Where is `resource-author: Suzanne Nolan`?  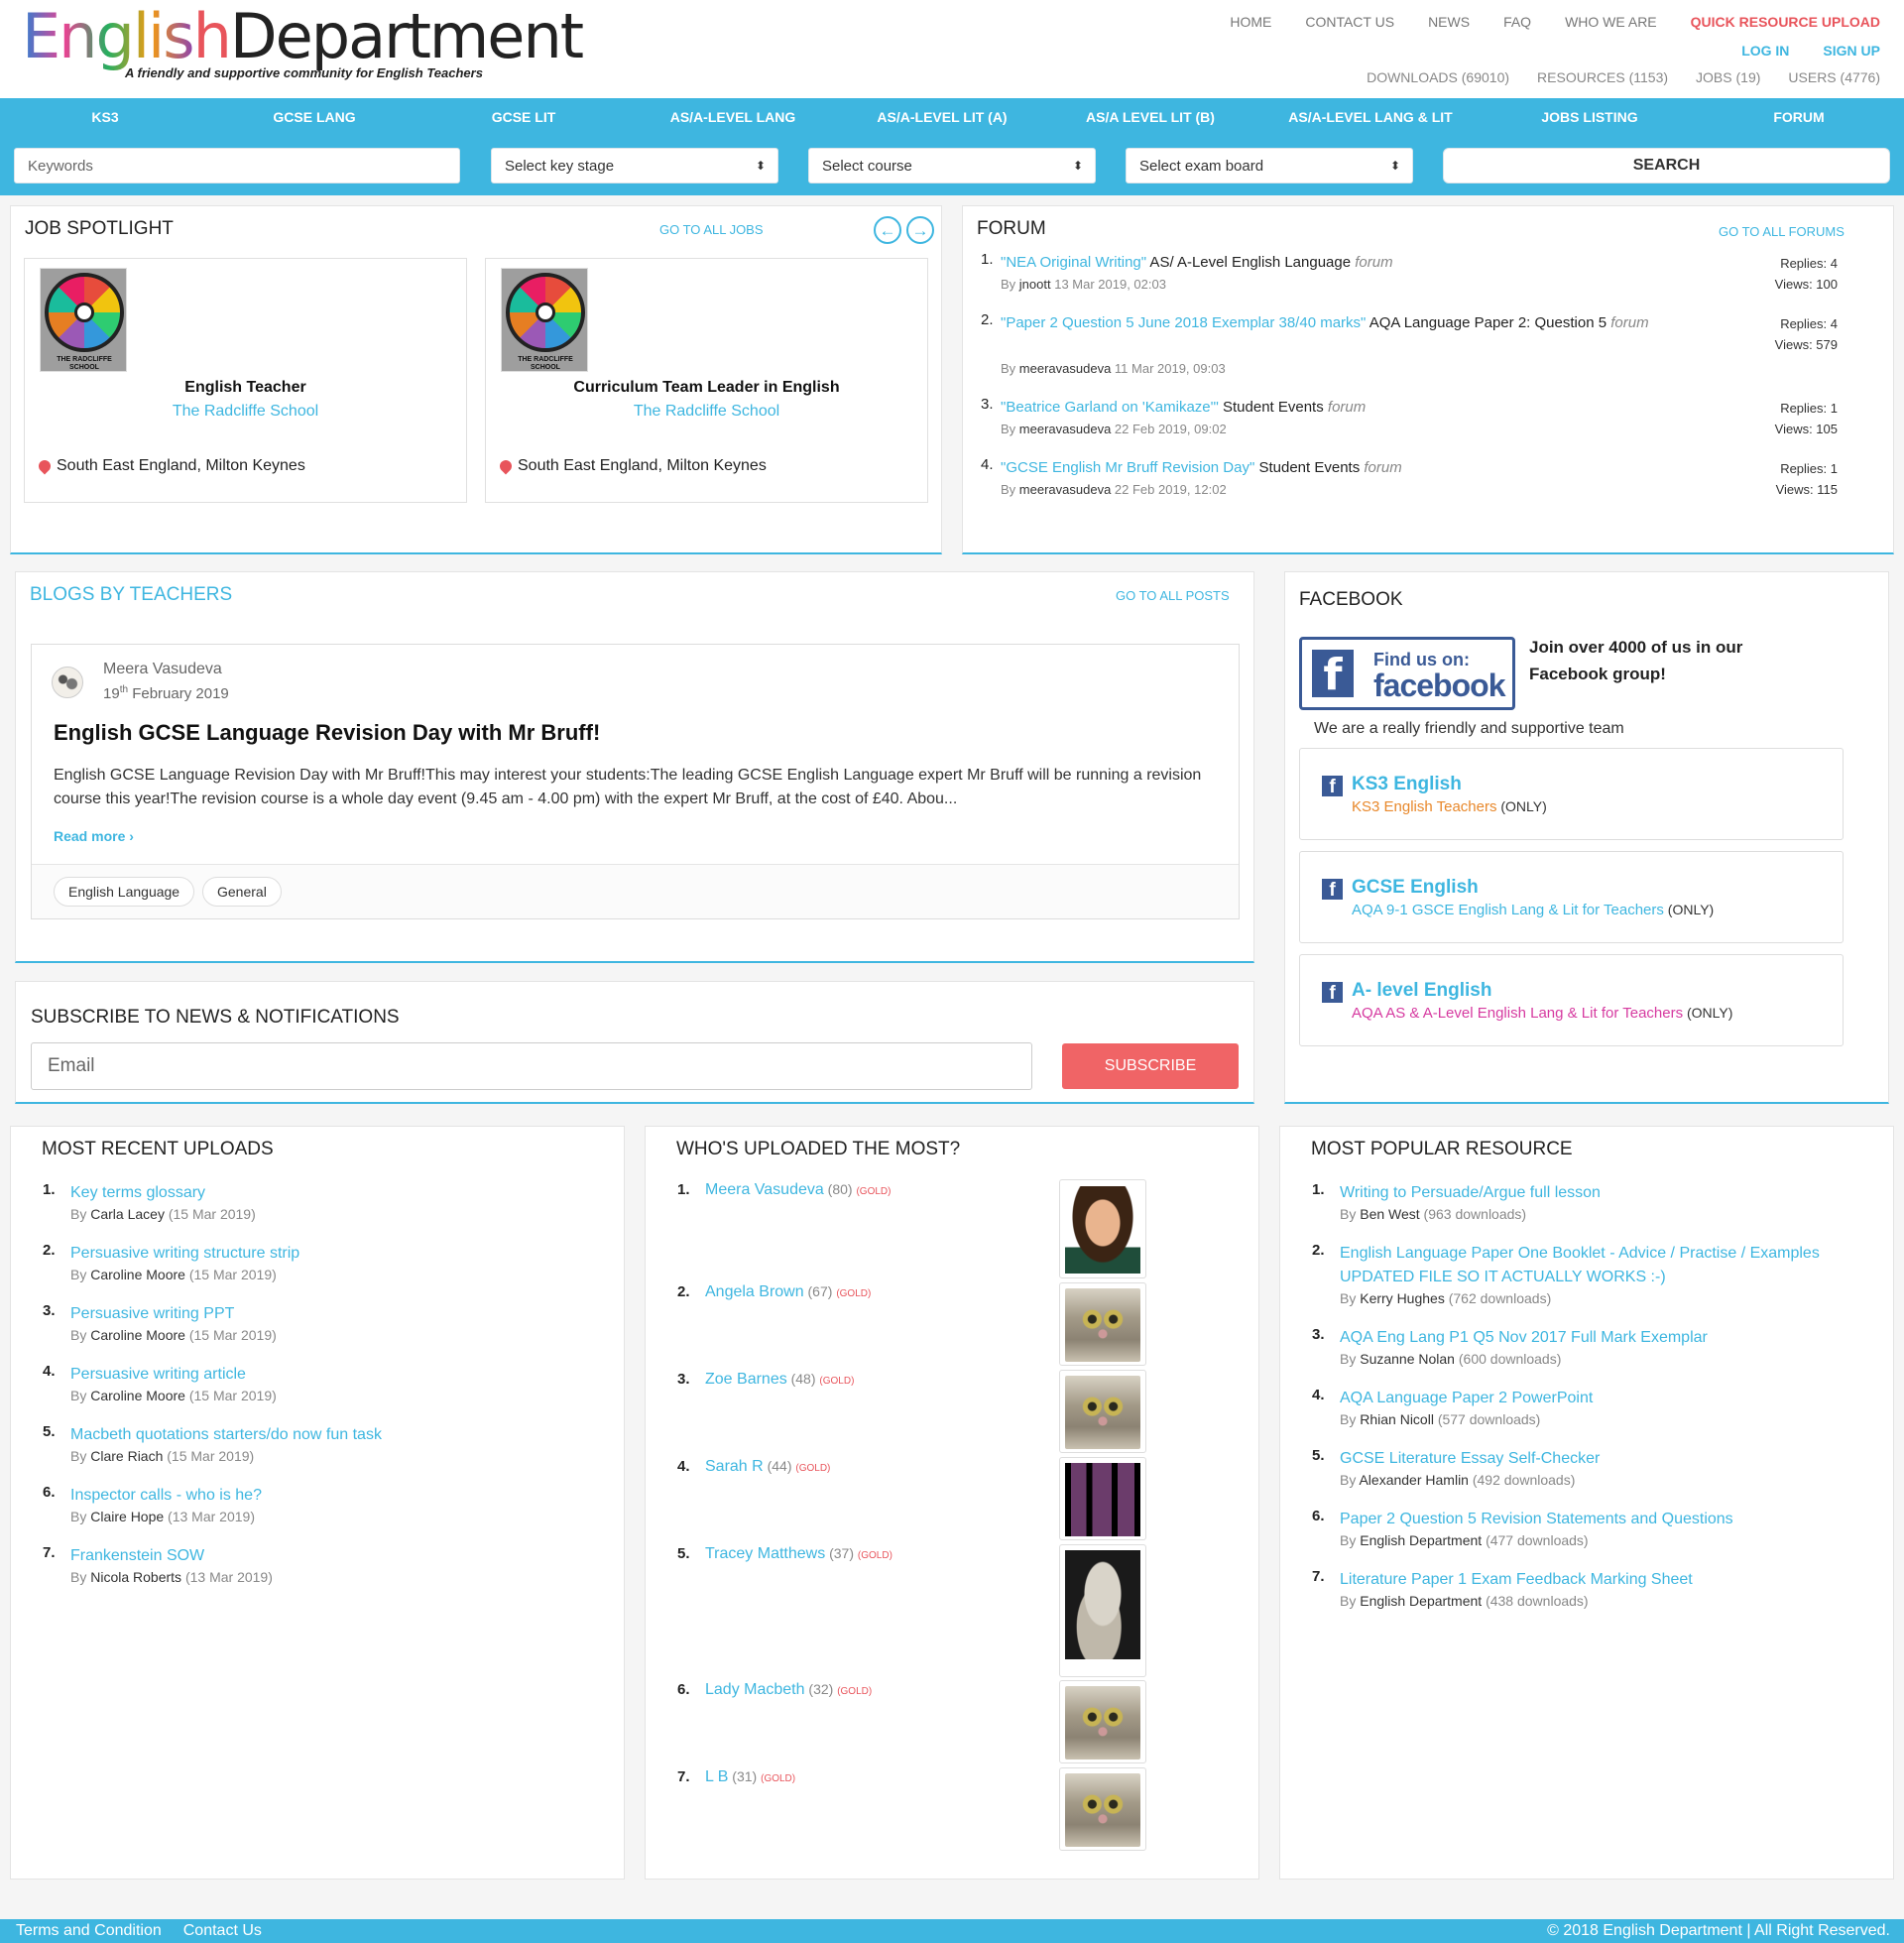
resource-author: Suzanne Nolan is located at coordinates (1407, 1359).